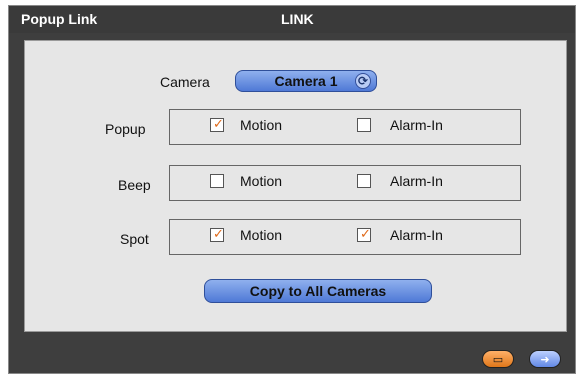 The image size is (580, 378). Describe the element at coordinates (345, 127) in the screenshot. I see `row-group-popup: ✓ Motion Alarm-In` at that location.